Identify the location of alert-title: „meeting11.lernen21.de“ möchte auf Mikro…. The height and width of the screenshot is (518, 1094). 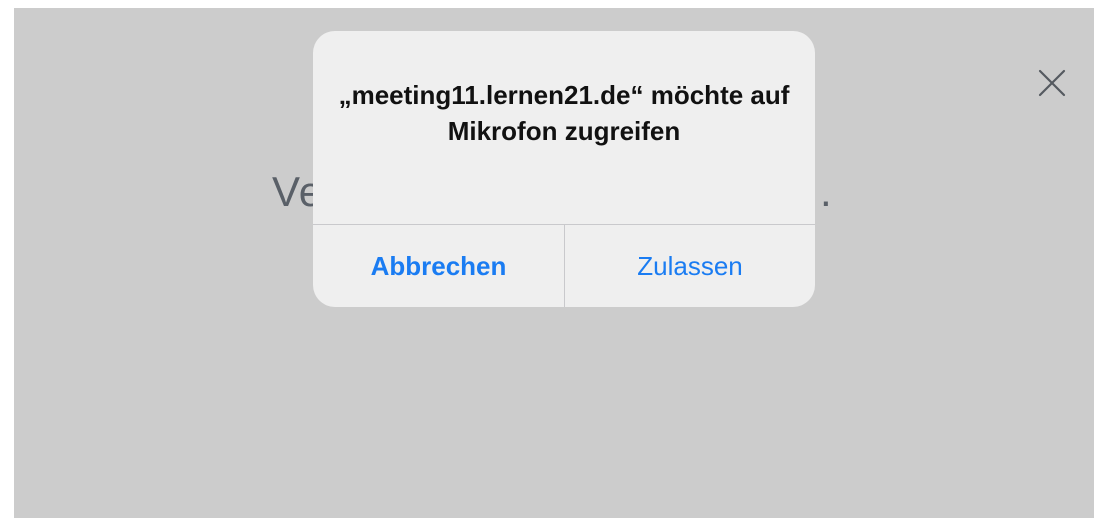
(564, 113).